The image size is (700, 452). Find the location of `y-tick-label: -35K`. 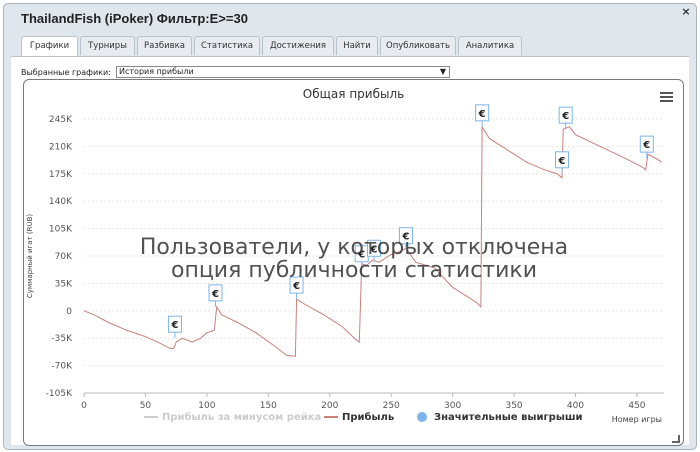

y-tick-label: -35K is located at coordinates (62, 339).